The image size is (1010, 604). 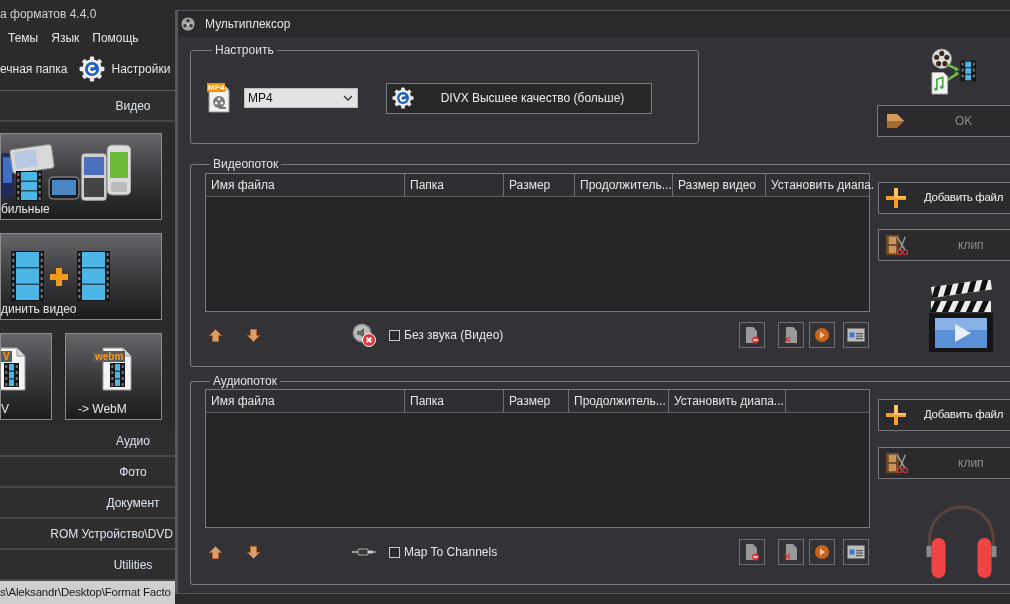 I want to click on clapperboard-icon, so click(x=960, y=316).